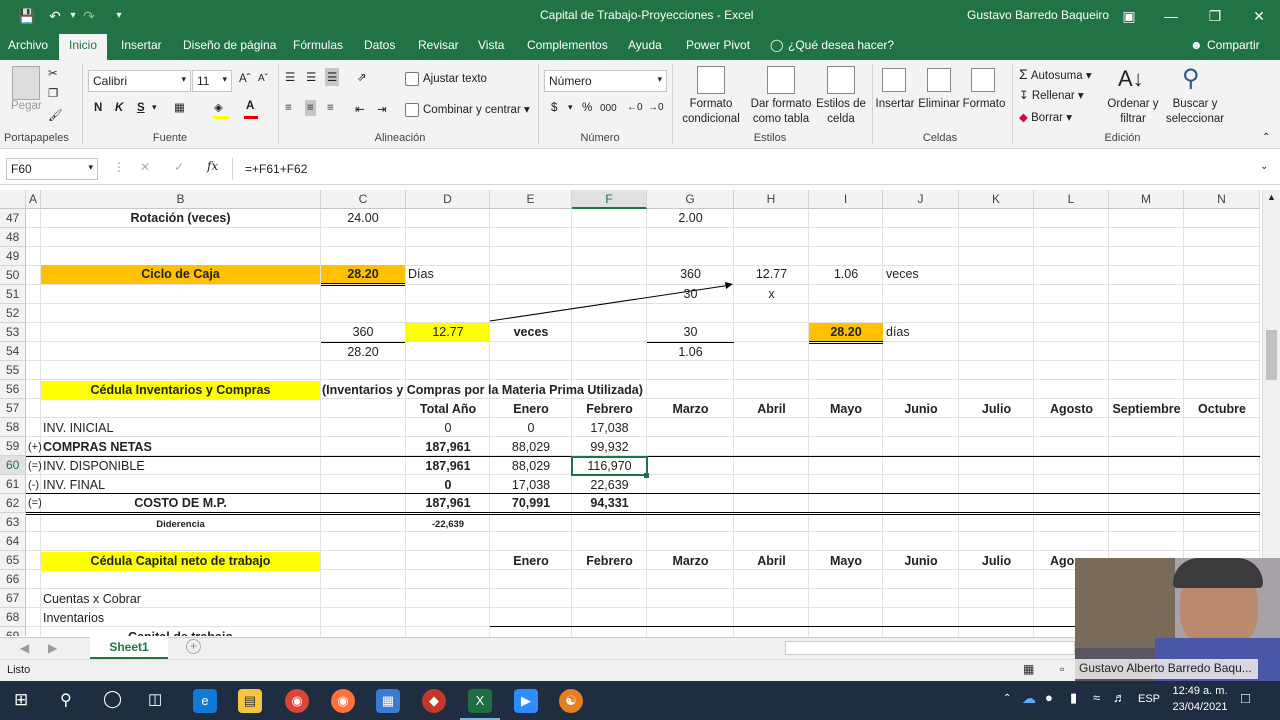 This screenshot has width=1280, height=720. I want to click on column-header-b: B, so click(181, 199).